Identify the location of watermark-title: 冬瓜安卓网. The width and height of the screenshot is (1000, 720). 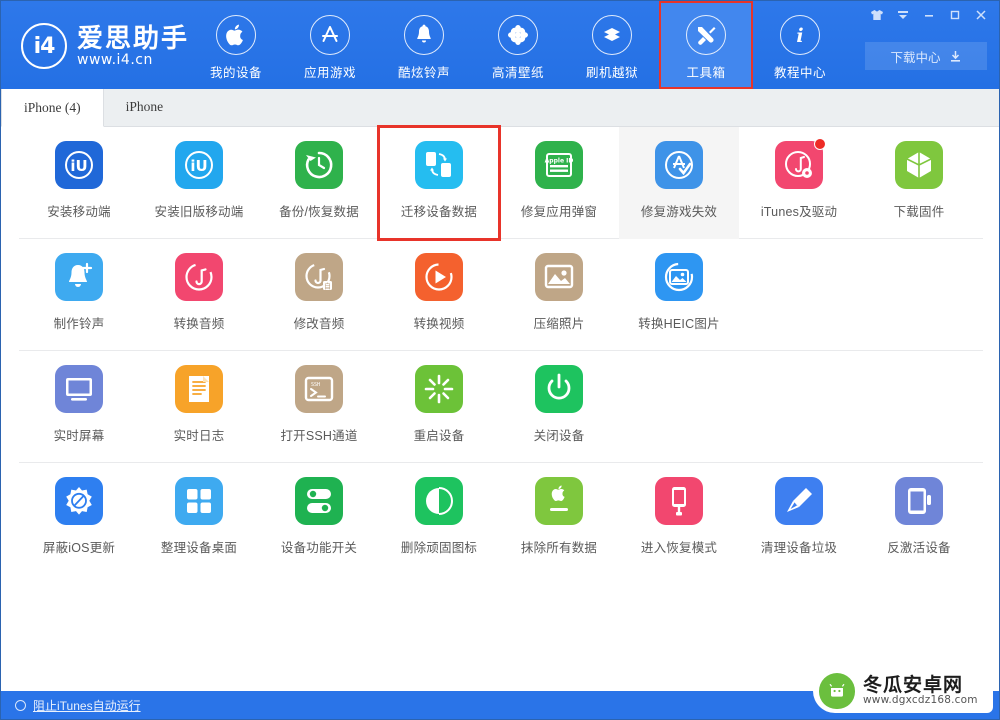
(913, 685).